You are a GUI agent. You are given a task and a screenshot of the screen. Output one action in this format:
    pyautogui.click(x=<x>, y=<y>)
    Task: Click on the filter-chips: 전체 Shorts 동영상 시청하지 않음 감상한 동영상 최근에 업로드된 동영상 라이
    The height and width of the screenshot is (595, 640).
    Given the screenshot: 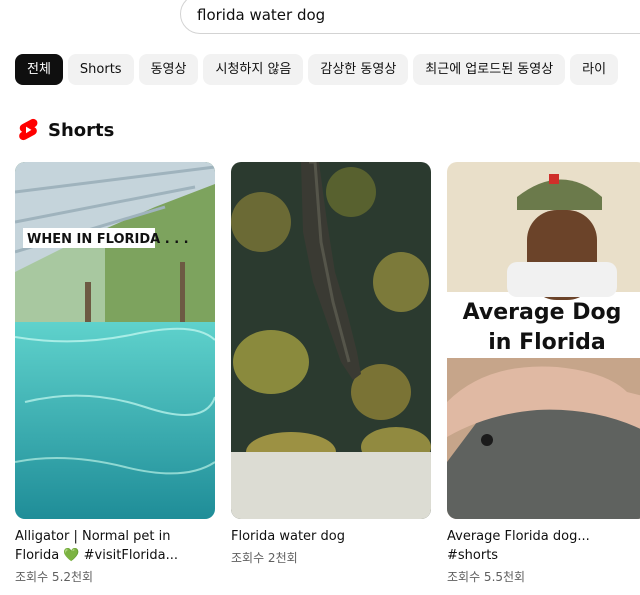 What is the action you would take?
    pyautogui.click(x=319, y=69)
    